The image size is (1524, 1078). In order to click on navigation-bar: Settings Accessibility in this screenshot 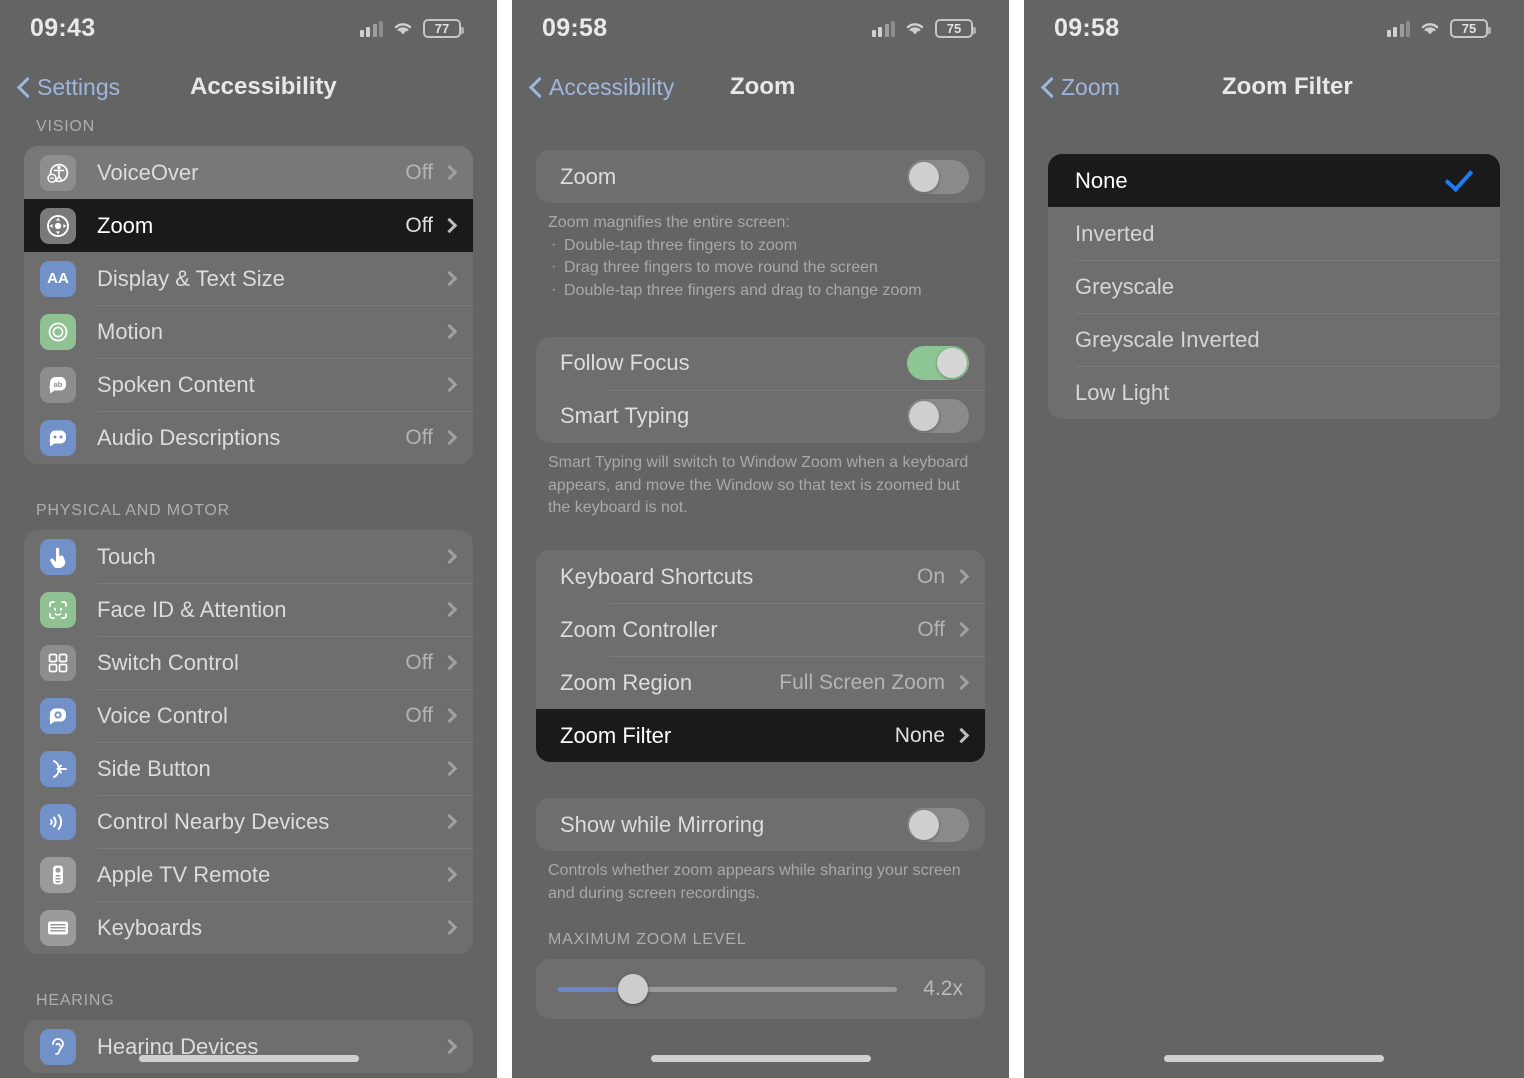, I will do `click(248, 87)`.